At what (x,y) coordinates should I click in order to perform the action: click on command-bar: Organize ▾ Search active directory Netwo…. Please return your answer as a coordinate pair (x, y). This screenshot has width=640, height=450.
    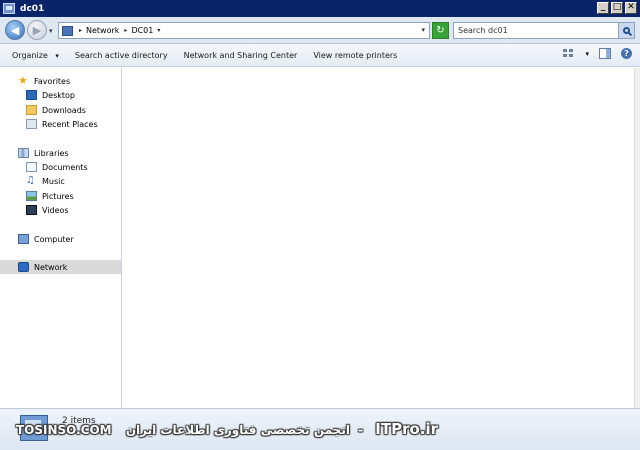
    Looking at the image, I should click on (320, 55).